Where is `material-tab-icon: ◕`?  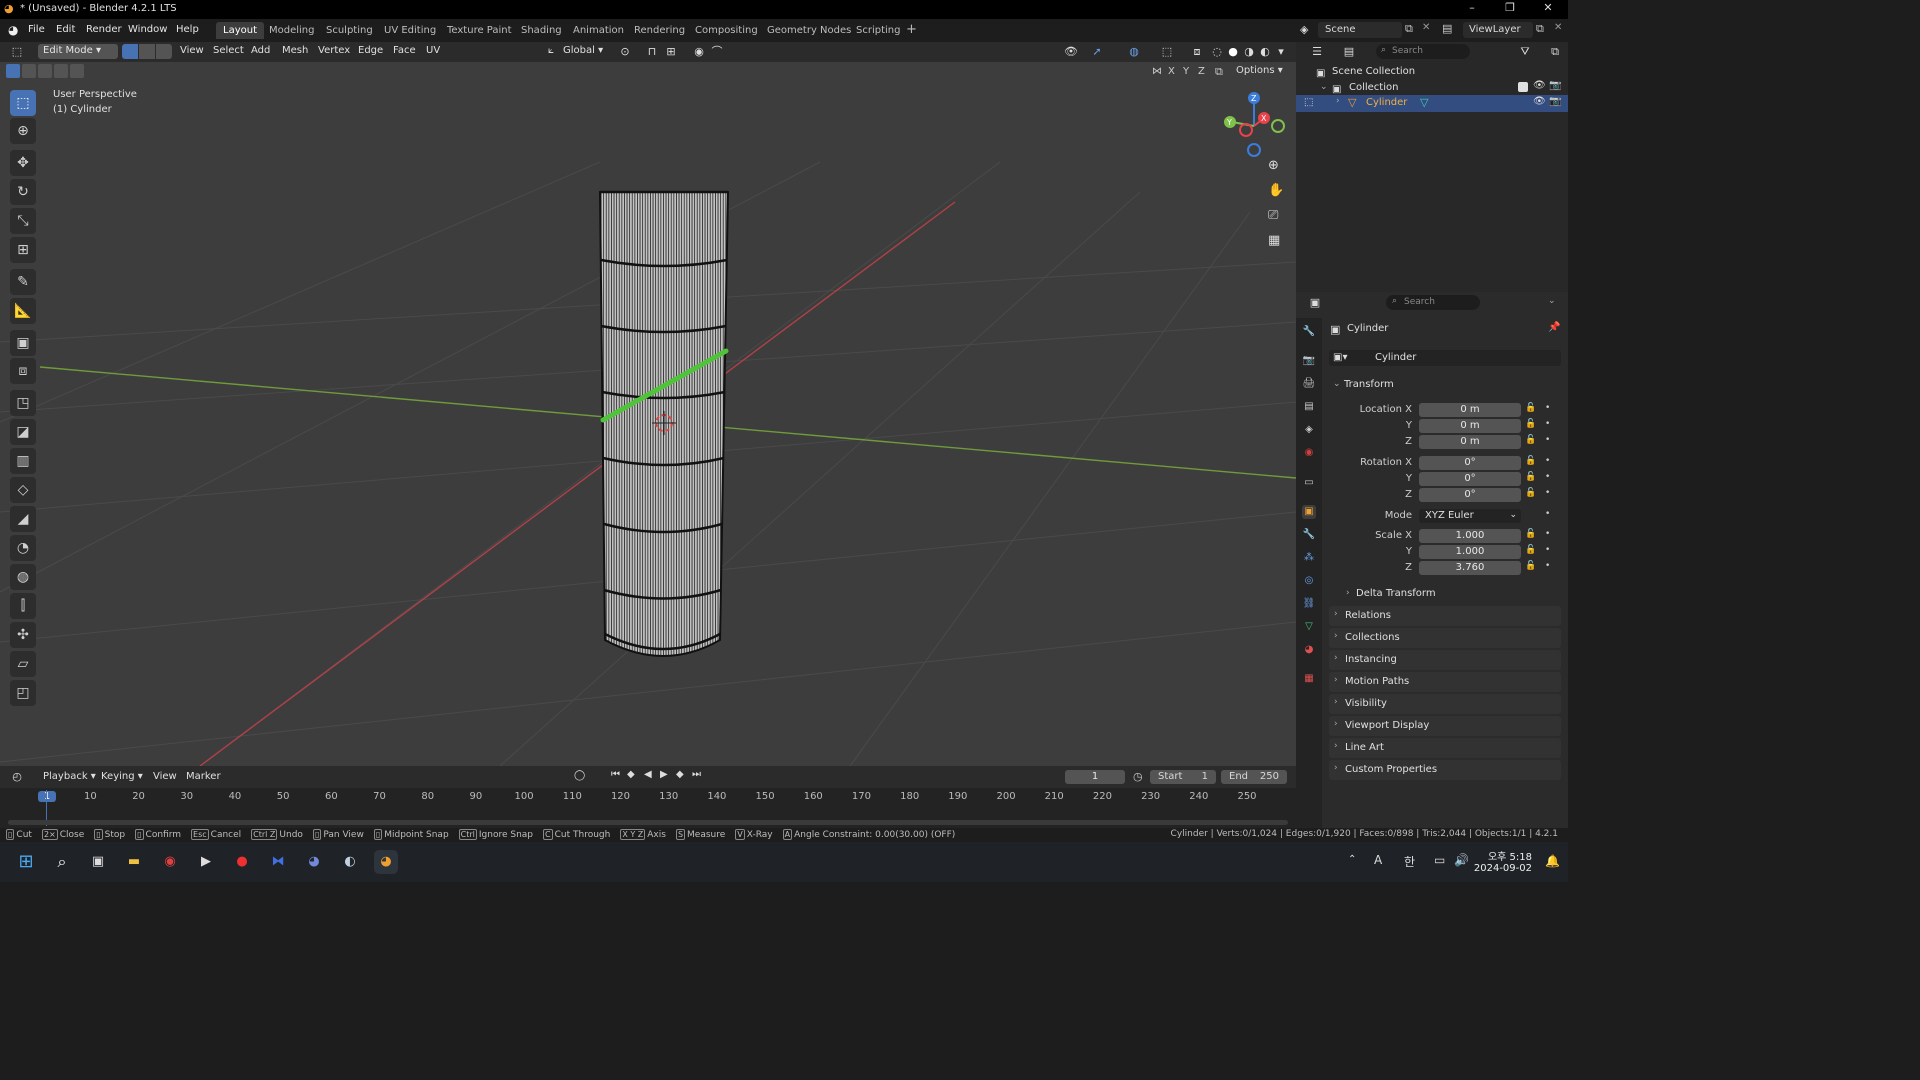 material-tab-icon: ◕ is located at coordinates (1309, 650).